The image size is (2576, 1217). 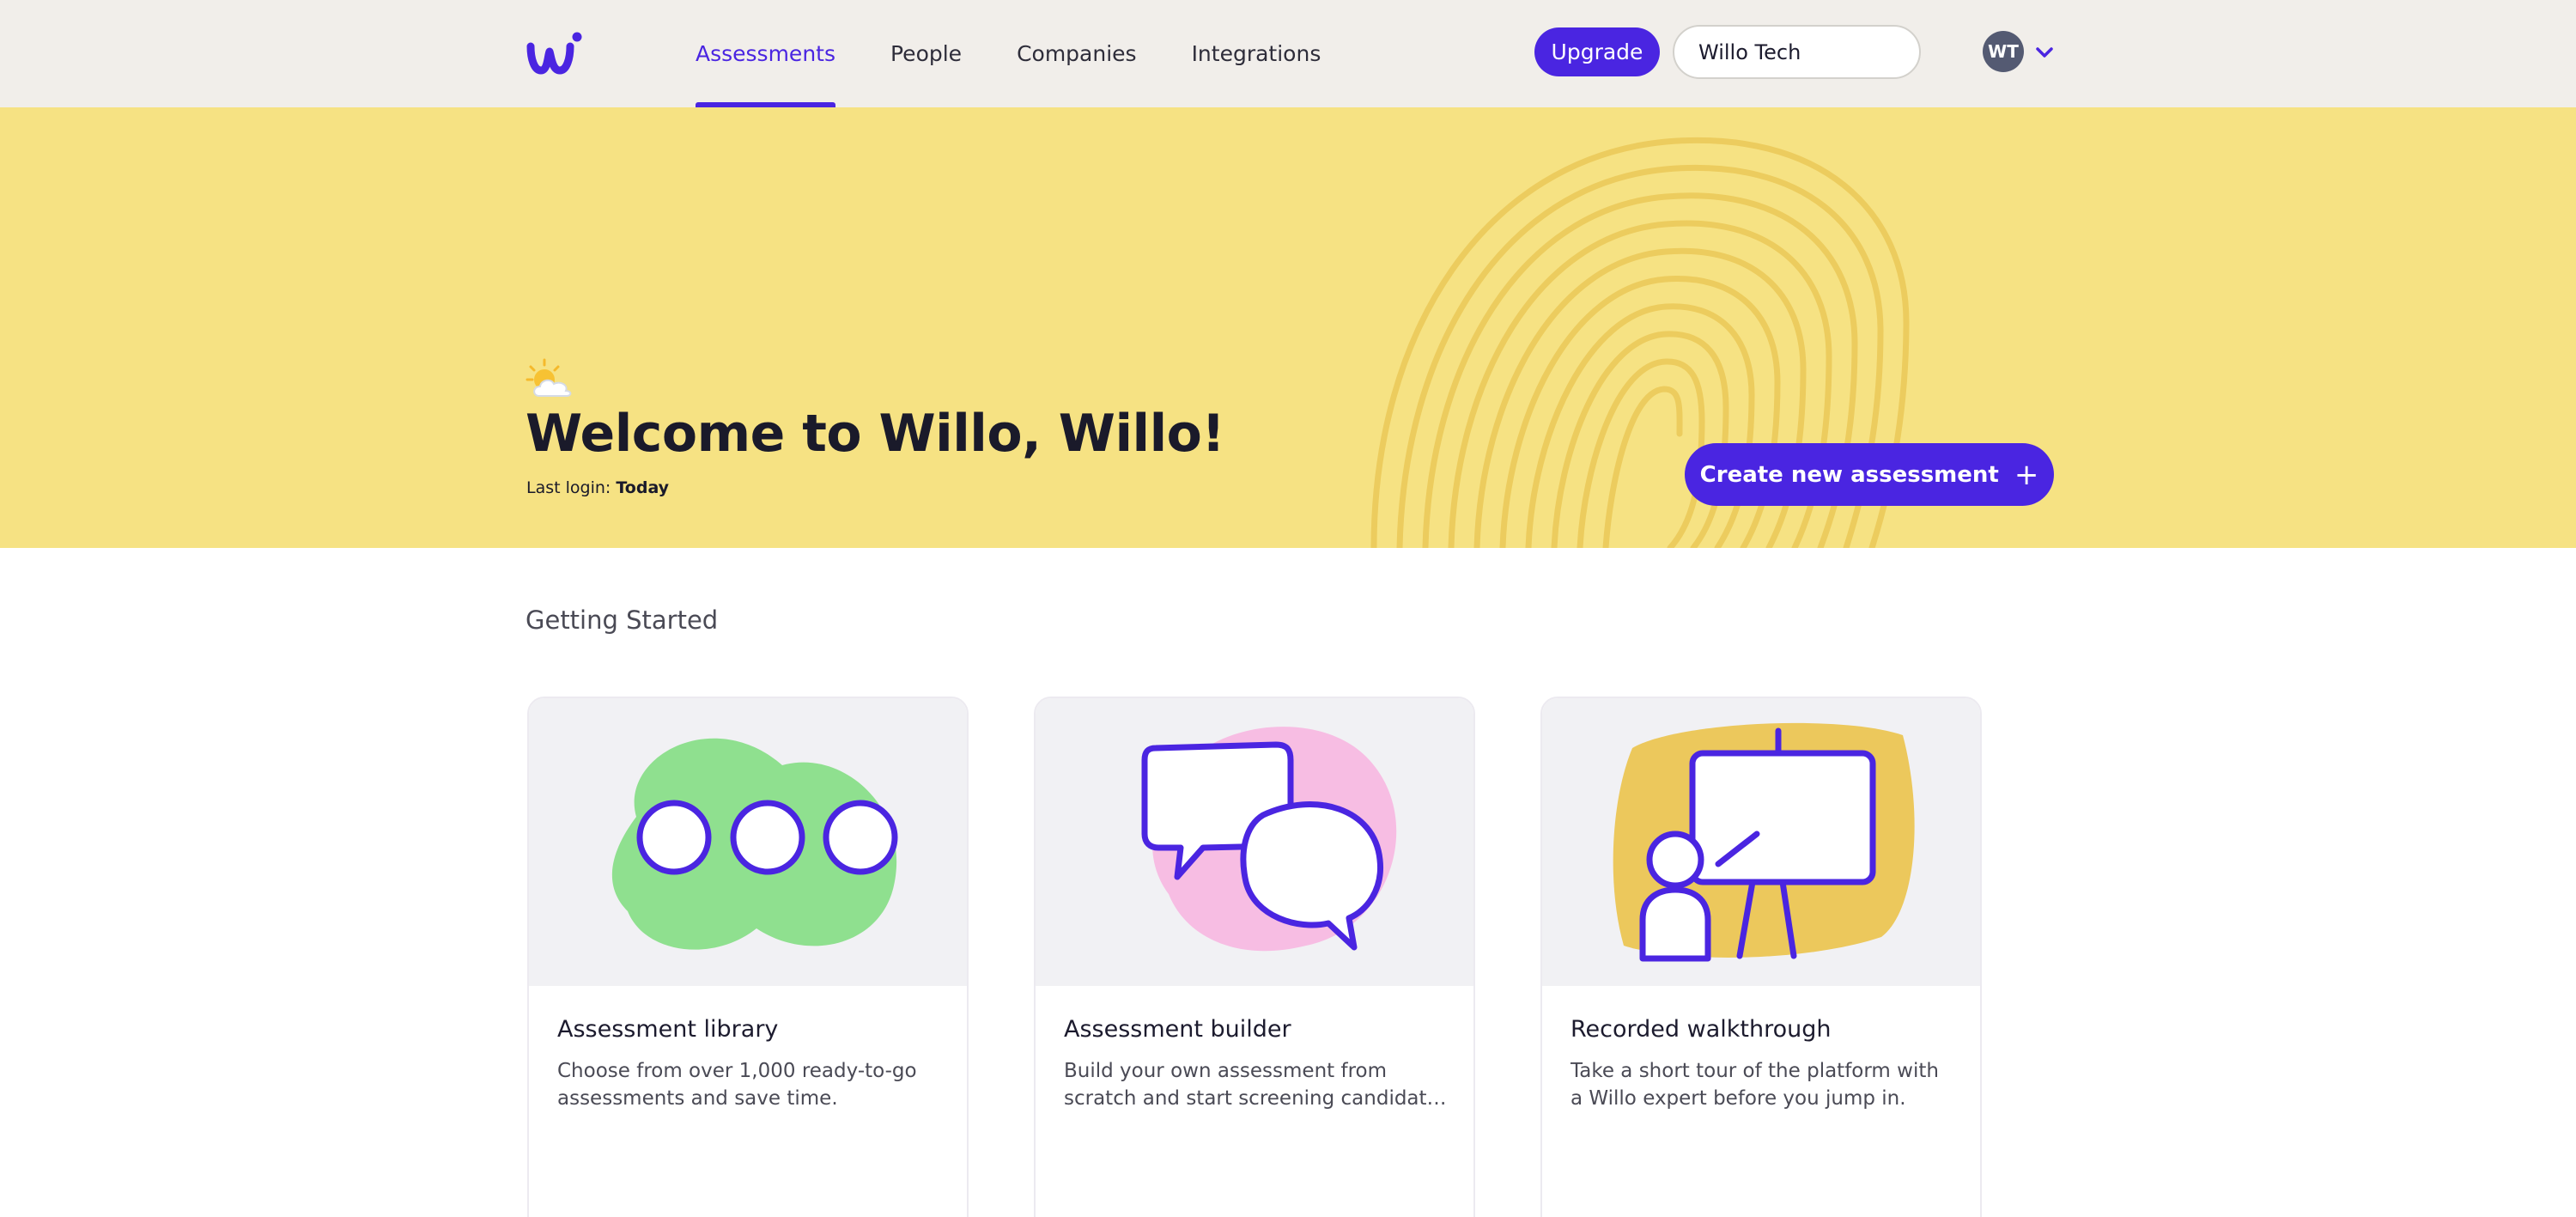 What do you see at coordinates (1764, 841) in the screenshot?
I see `presentation-board-illustration` at bounding box center [1764, 841].